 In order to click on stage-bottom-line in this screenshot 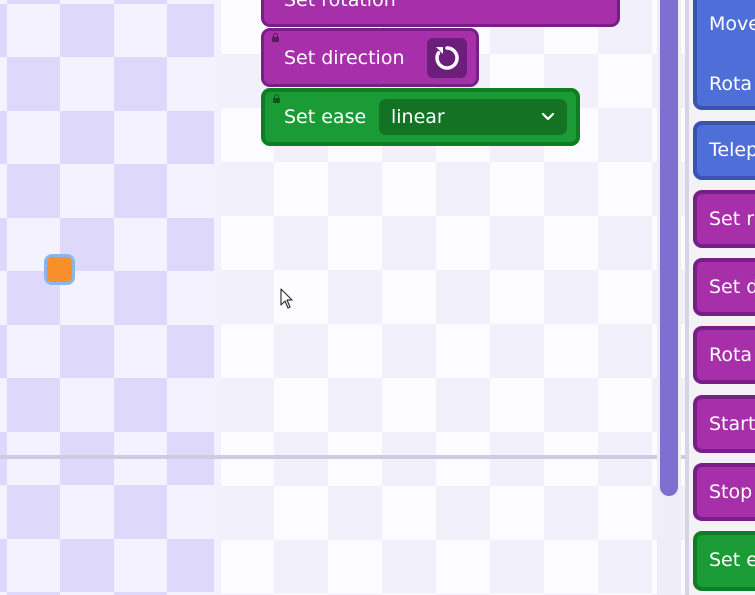, I will do `click(342, 457)`.